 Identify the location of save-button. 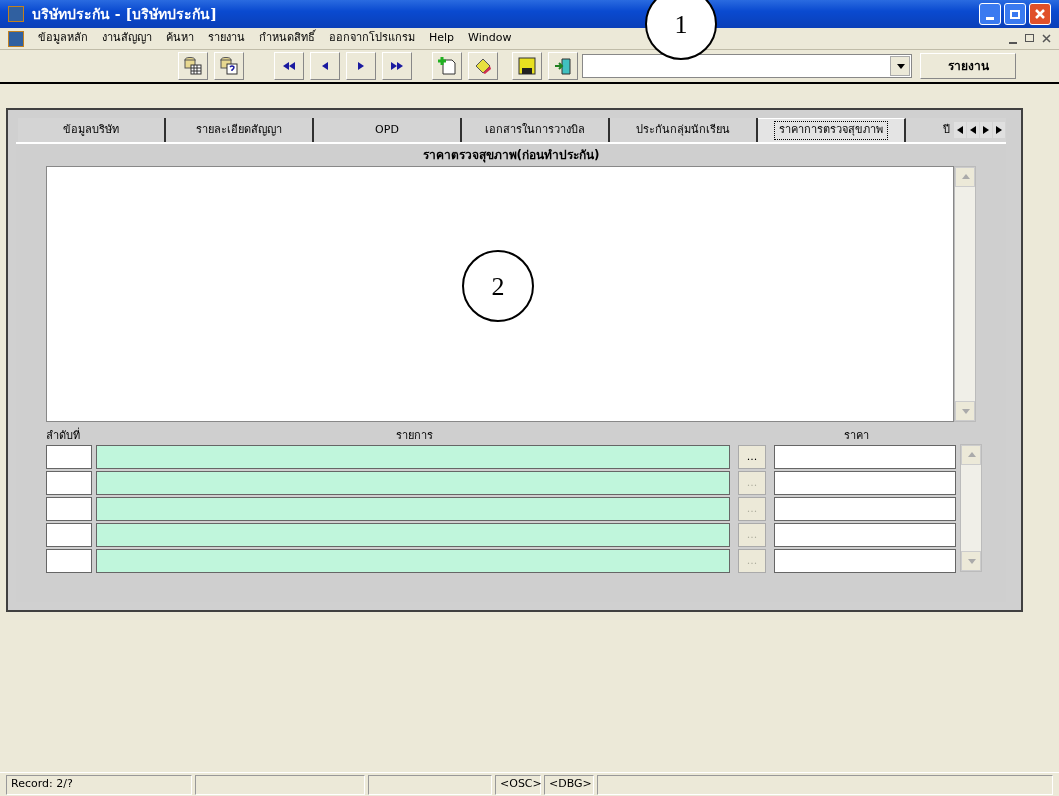
(527, 66).